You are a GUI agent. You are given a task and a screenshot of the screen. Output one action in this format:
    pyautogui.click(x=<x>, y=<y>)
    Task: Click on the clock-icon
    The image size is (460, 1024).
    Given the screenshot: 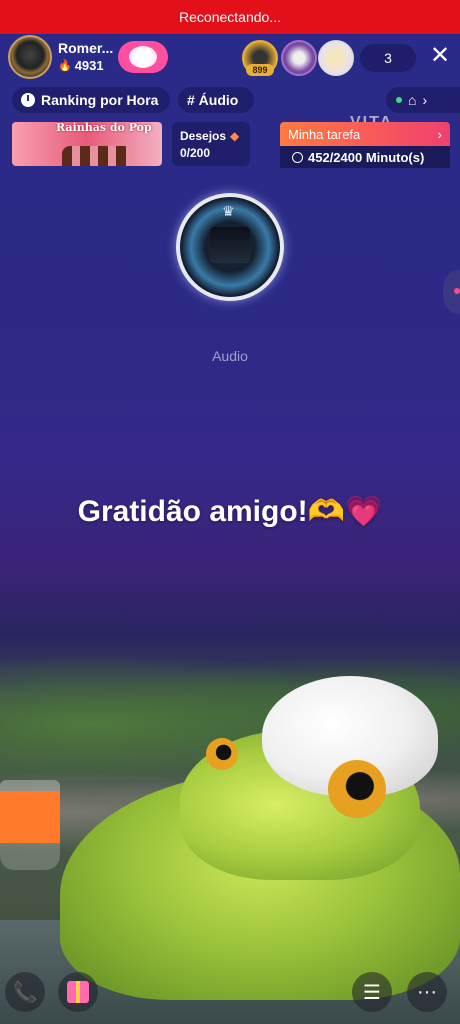 What is the action you would take?
    pyautogui.click(x=28, y=100)
    